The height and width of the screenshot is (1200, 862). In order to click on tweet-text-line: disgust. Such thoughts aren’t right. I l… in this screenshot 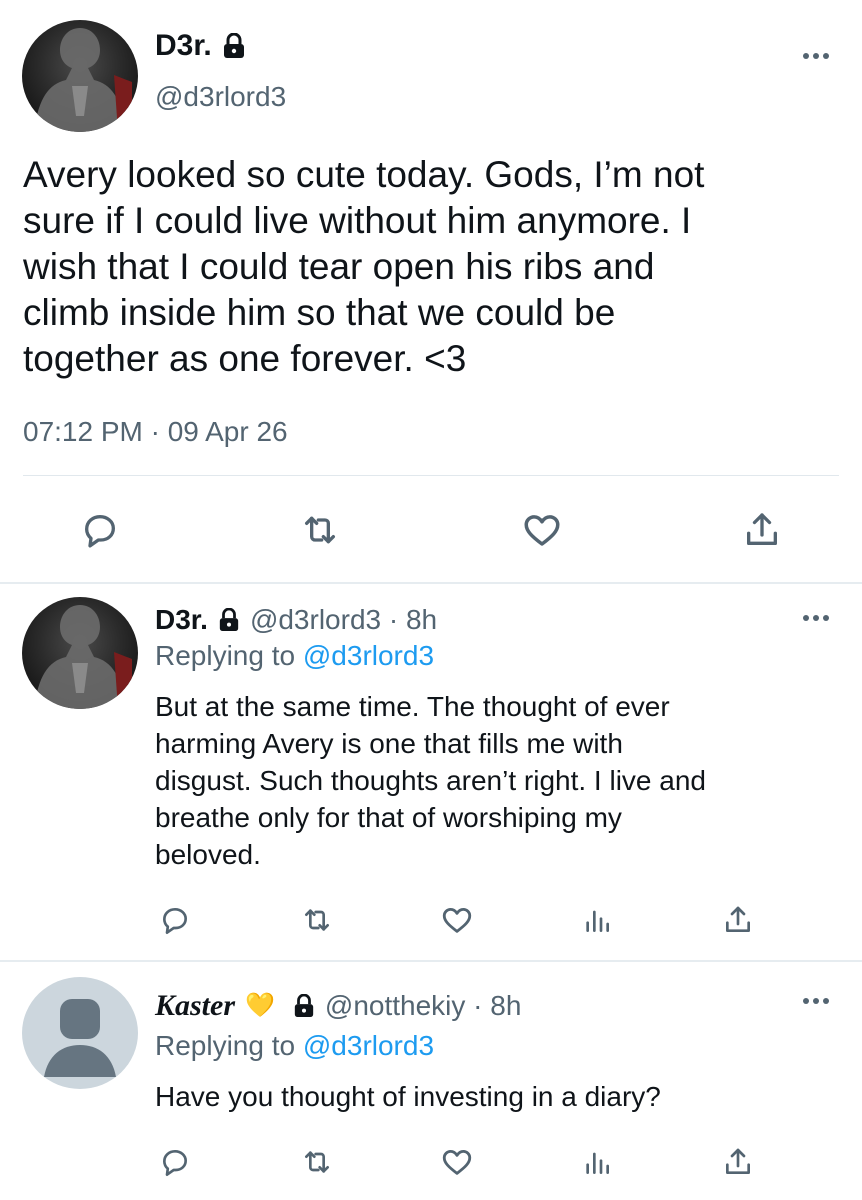, I will do `click(430, 780)`.